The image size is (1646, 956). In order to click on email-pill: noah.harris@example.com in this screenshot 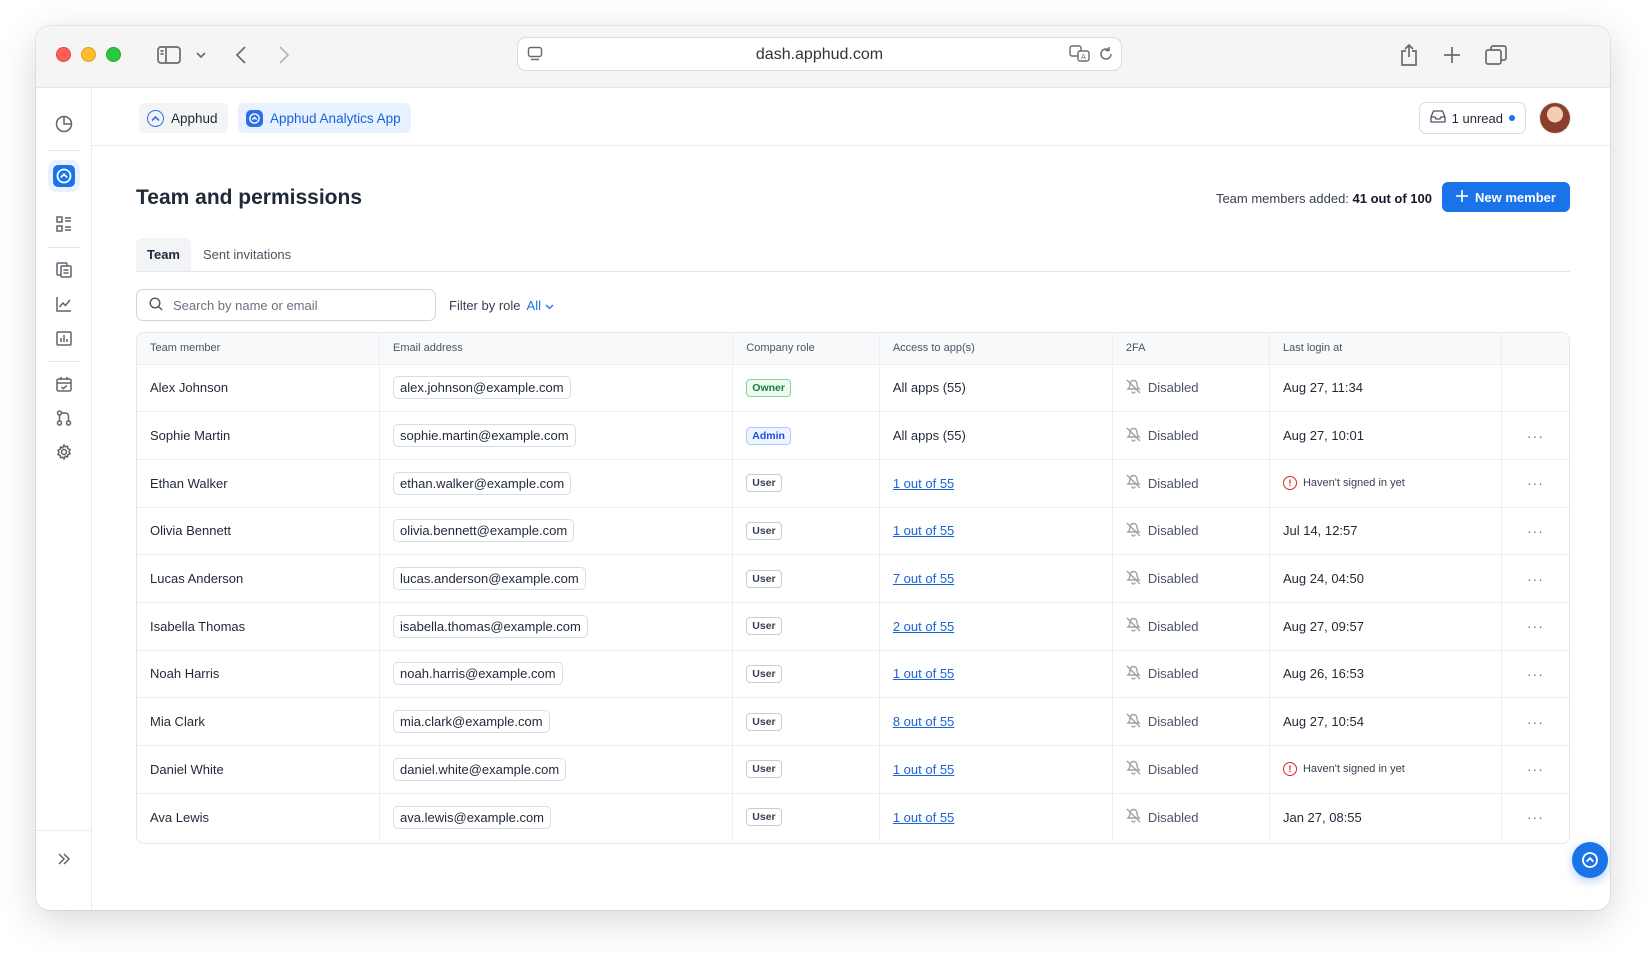, I will do `click(478, 674)`.